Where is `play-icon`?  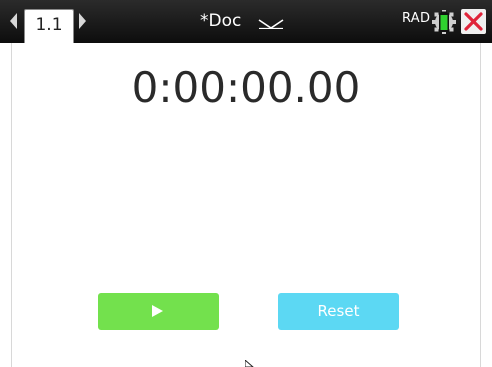
play-icon is located at coordinates (157, 311).